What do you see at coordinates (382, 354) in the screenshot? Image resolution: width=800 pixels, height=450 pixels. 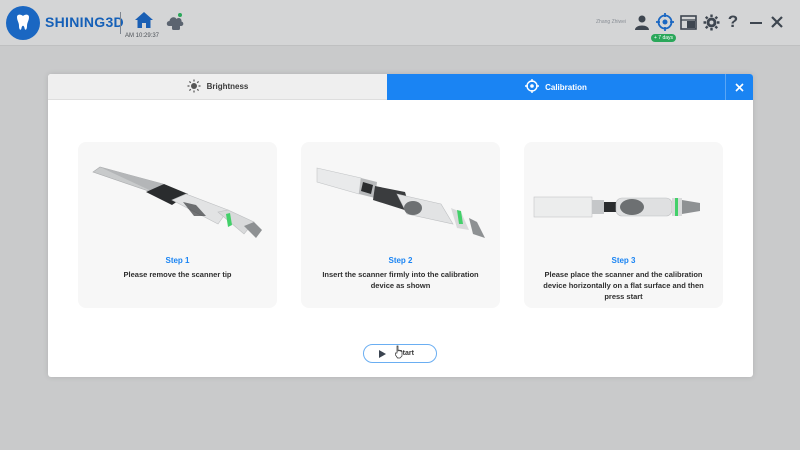 I see `play-icon` at bounding box center [382, 354].